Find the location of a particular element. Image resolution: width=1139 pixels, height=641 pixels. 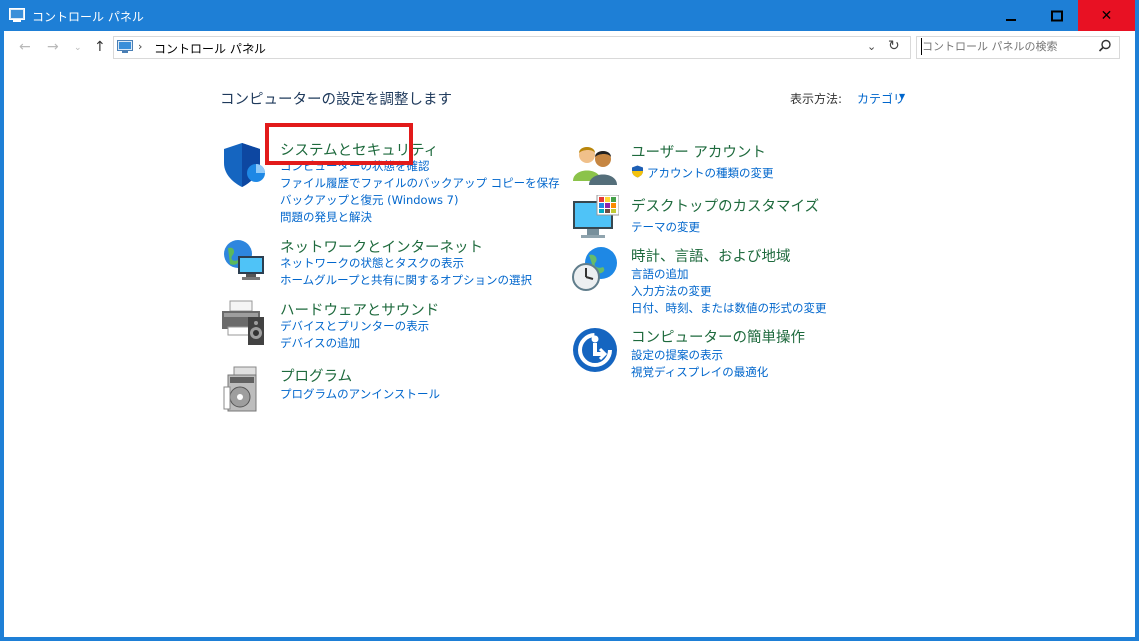

page-title: コンピューターの設定を調整します is located at coordinates (336, 100).